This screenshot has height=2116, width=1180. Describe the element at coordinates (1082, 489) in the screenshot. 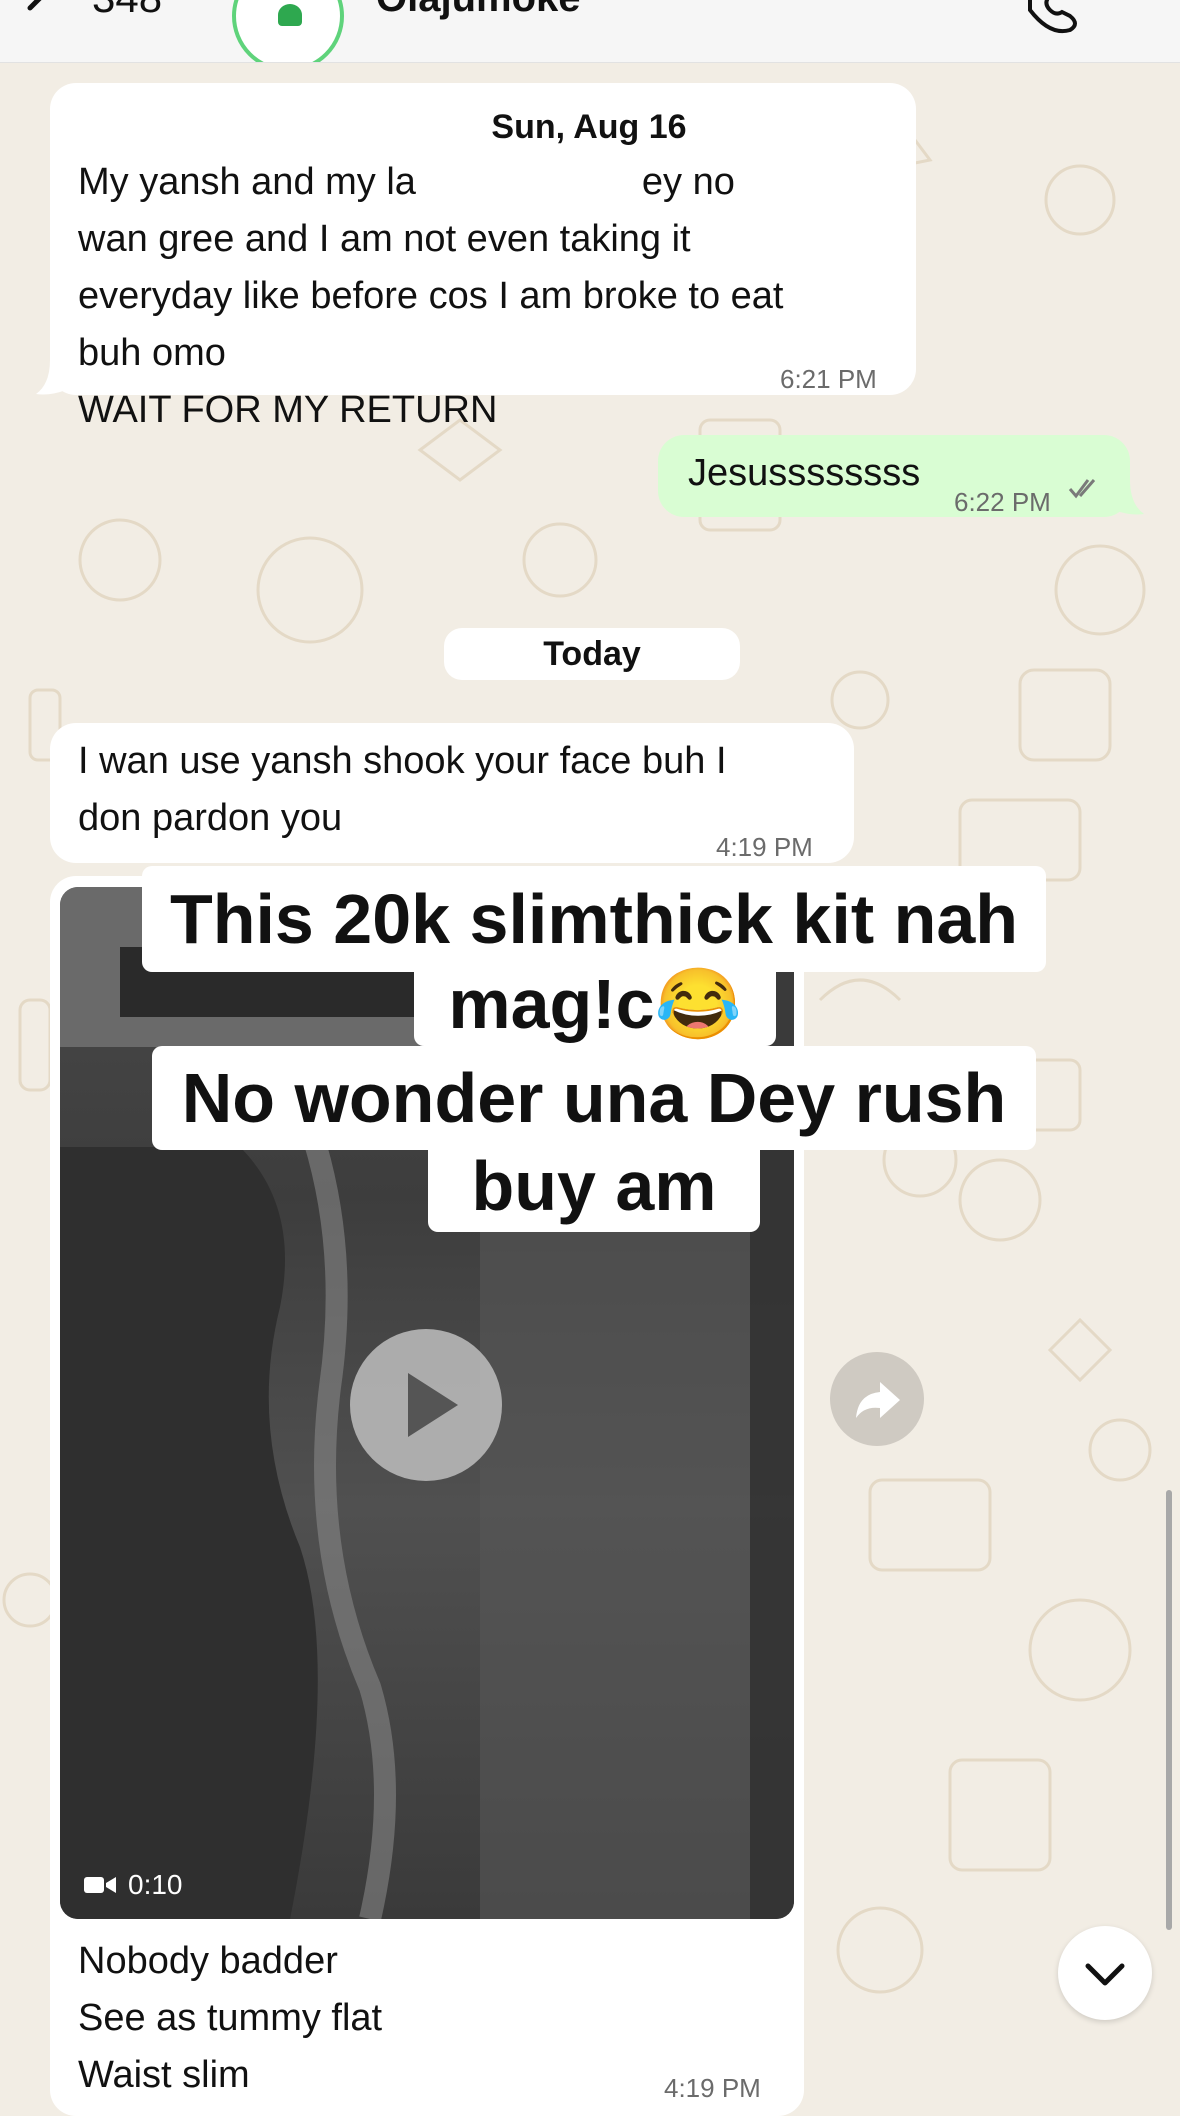

I see `double-check-icon` at that location.